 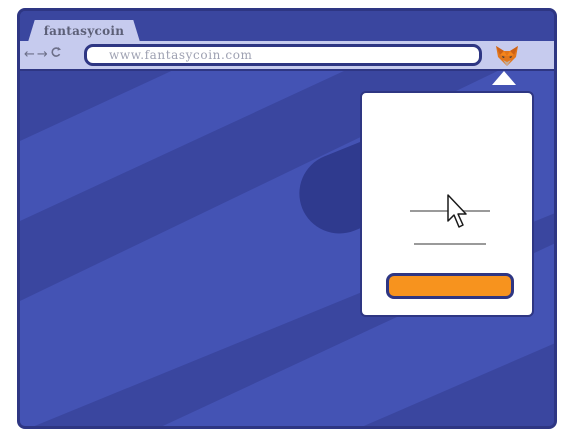 I want to click on browser-tab: fantasycoin, so click(x=84, y=31).